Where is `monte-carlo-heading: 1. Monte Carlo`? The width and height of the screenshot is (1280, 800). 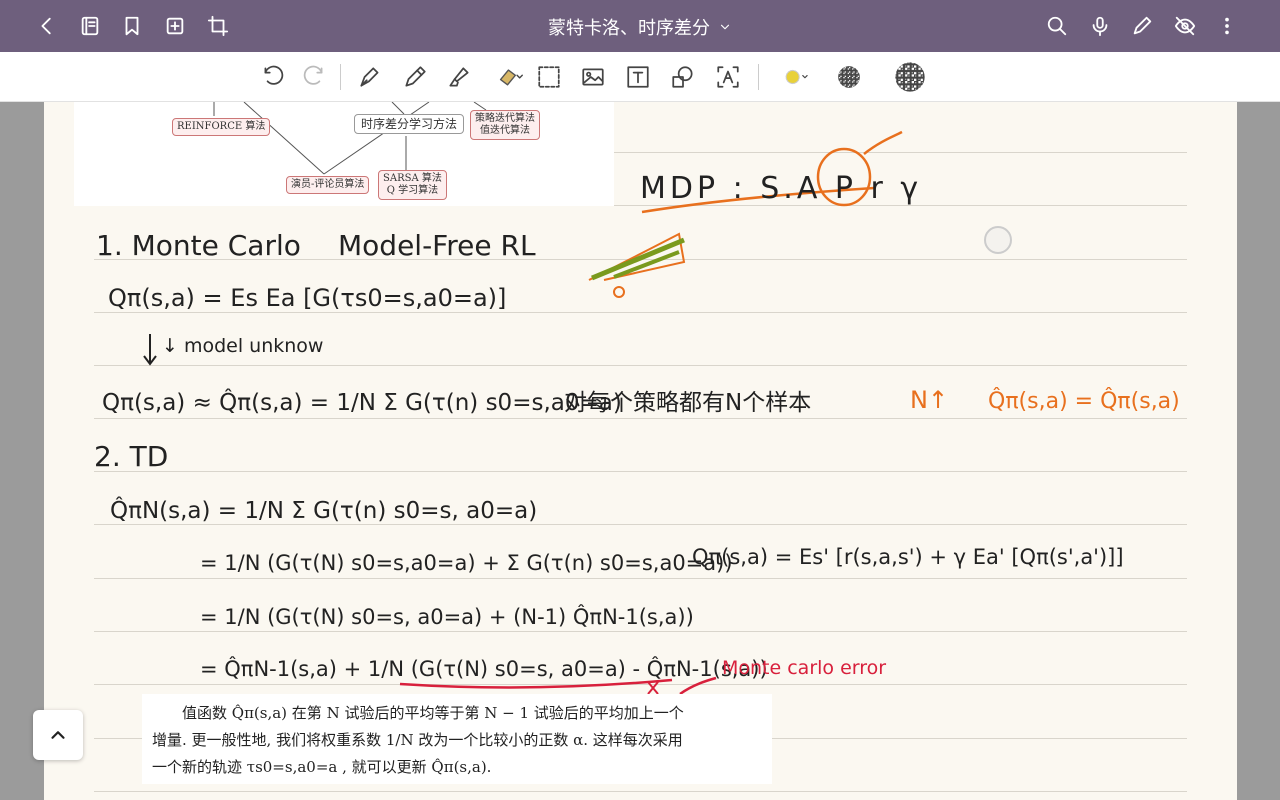
monte-carlo-heading: 1. Monte Carlo is located at coordinates (198, 245).